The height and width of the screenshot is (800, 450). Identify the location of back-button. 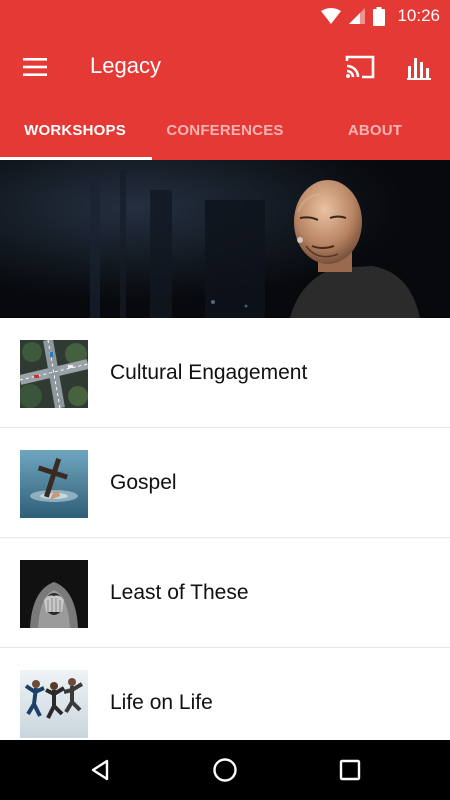
(100, 770).